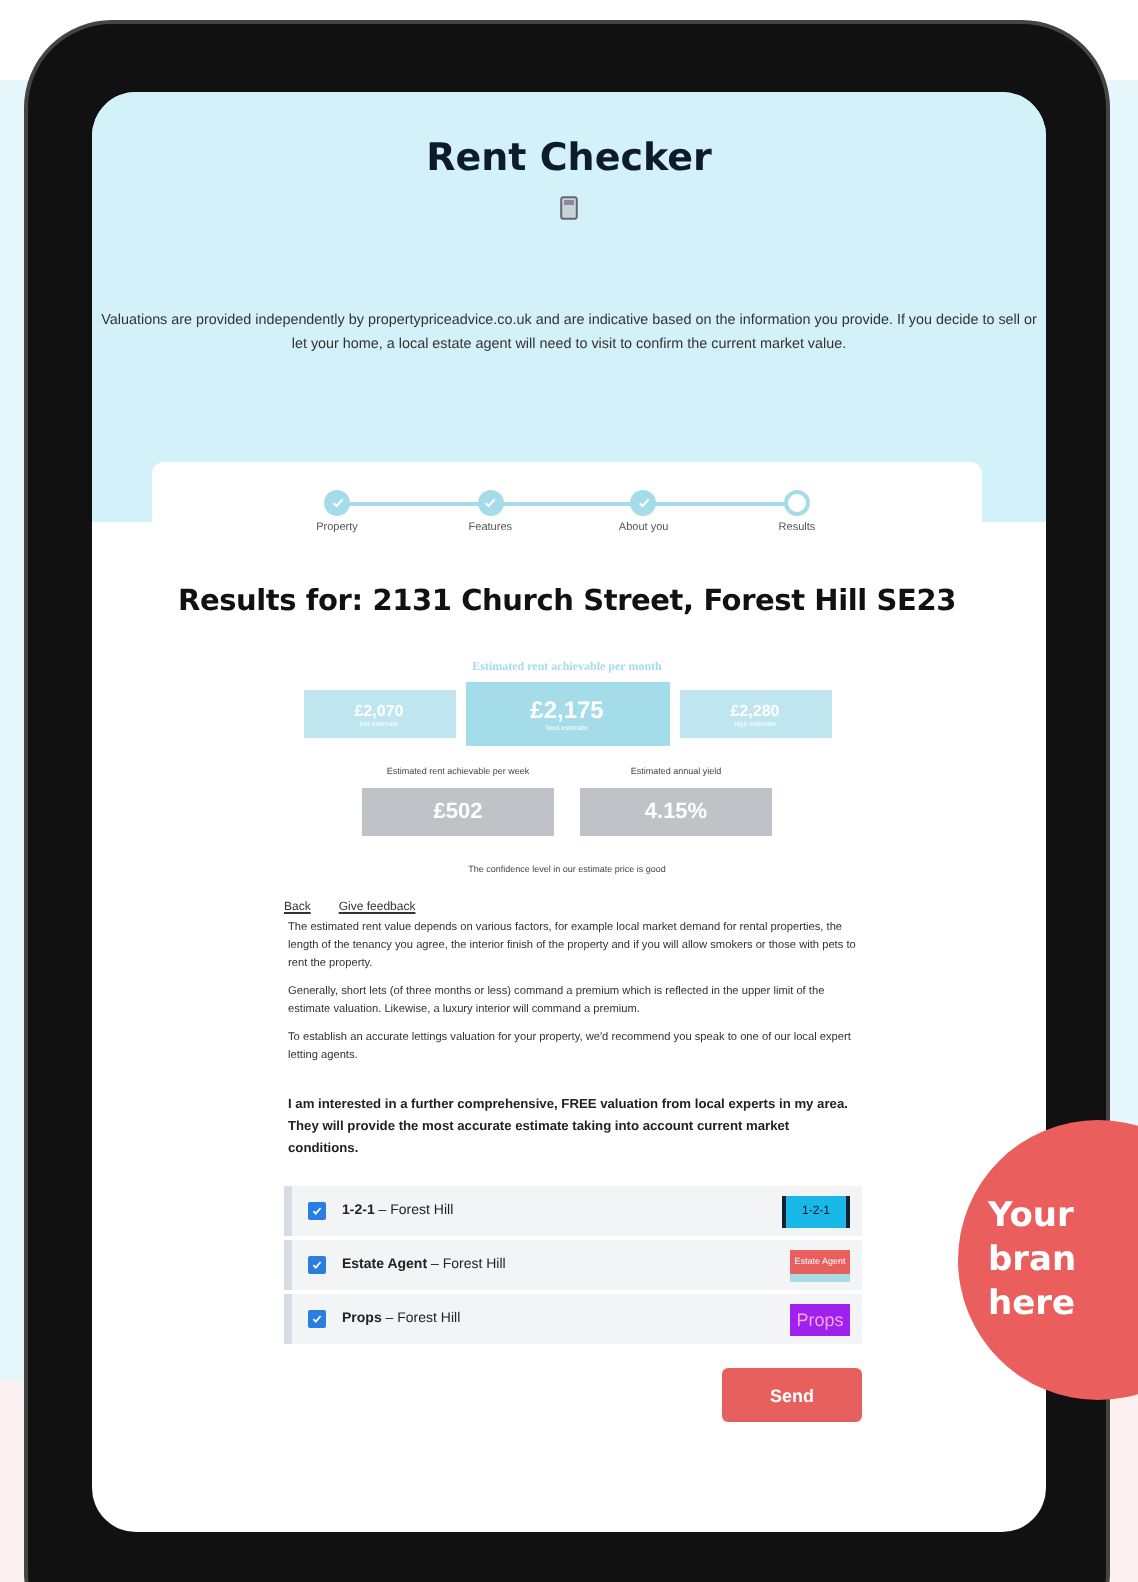 Image resolution: width=1138 pixels, height=1582 pixels. I want to click on estimate-value: £2,070, so click(379, 710).